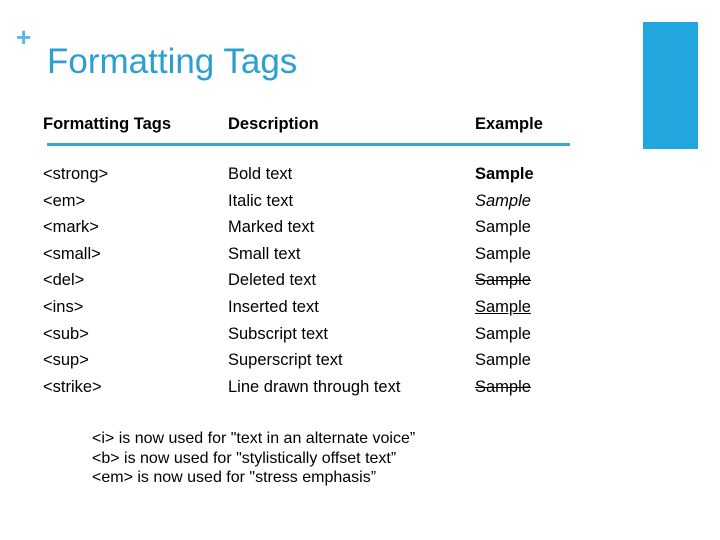  What do you see at coordinates (76, 174) in the screenshot?
I see `tag-cell: <strong>` at bounding box center [76, 174].